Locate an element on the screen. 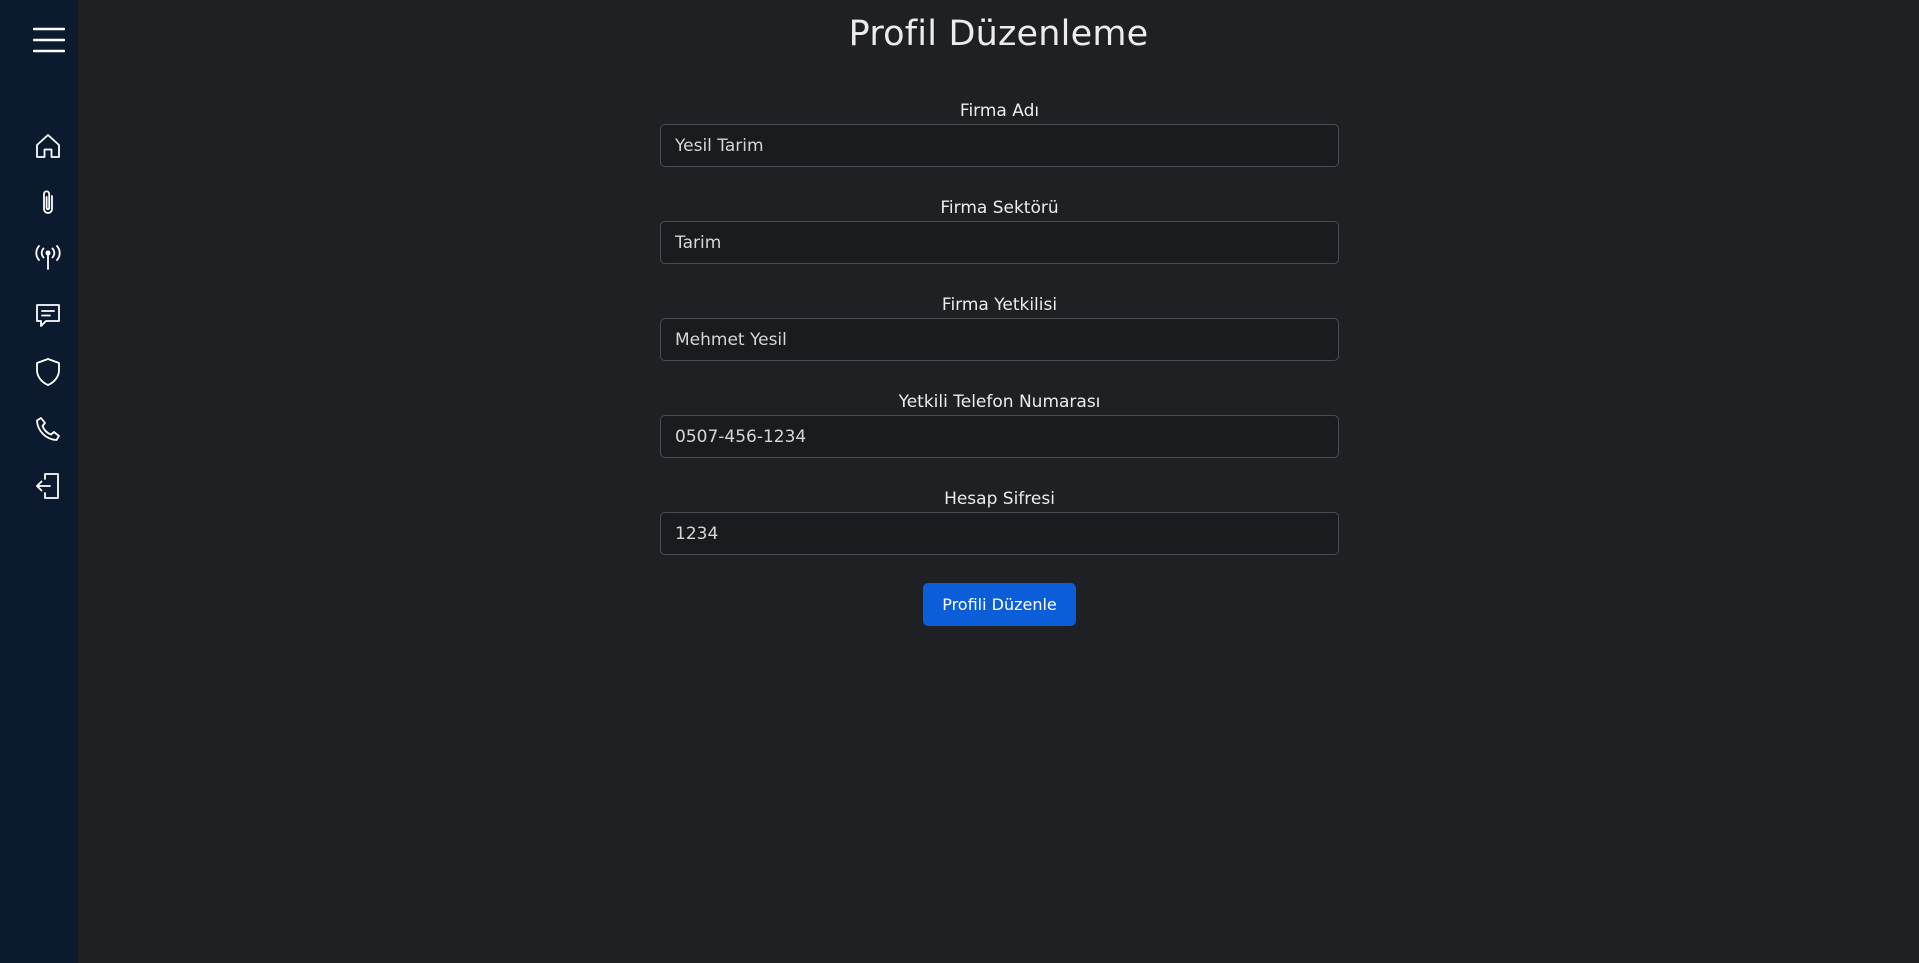 This screenshot has height=963, width=1919. sidebar is located at coordinates (39, 481).